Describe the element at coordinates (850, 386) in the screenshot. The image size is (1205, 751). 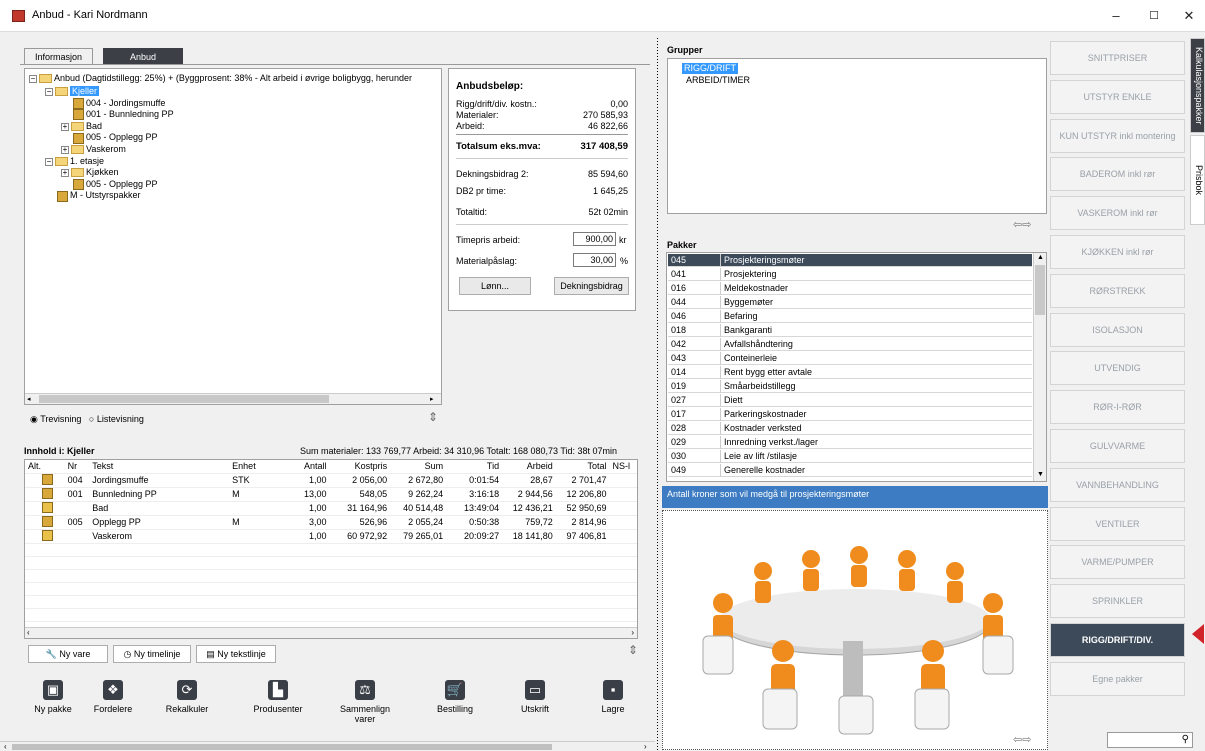
I see `pakke-row: 019 Småarbeidstillegg` at that location.